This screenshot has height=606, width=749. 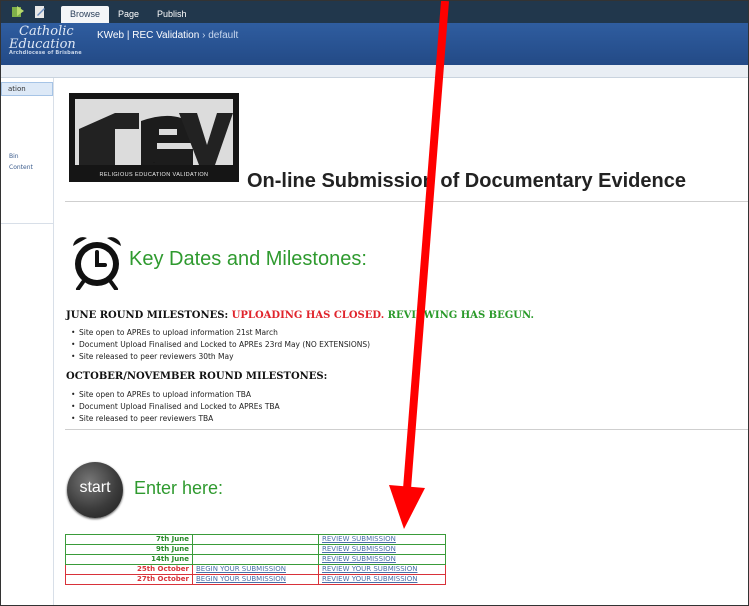 I want to click on divider-top, so click(x=406, y=201).